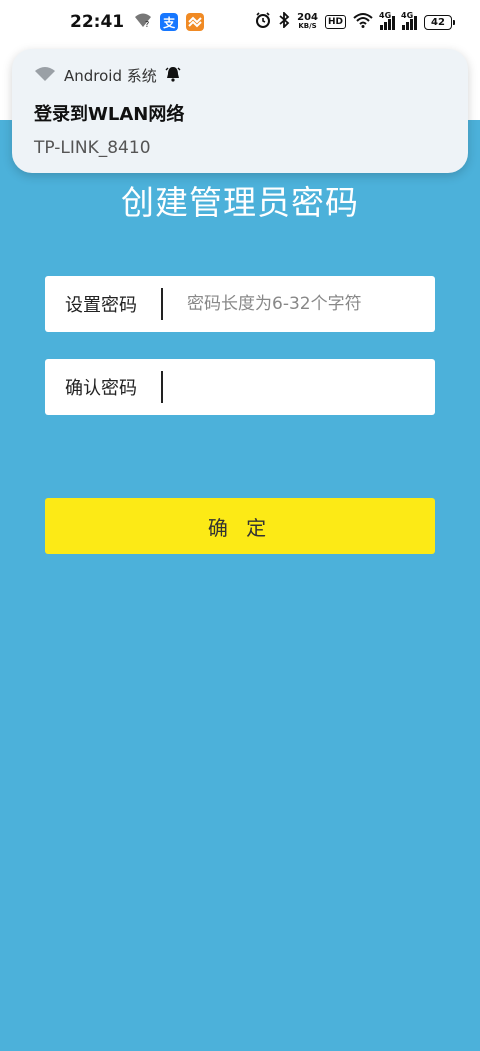 The width and height of the screenshot is (480, 1051). I want to click on wifi-icon, so click(363, 22).